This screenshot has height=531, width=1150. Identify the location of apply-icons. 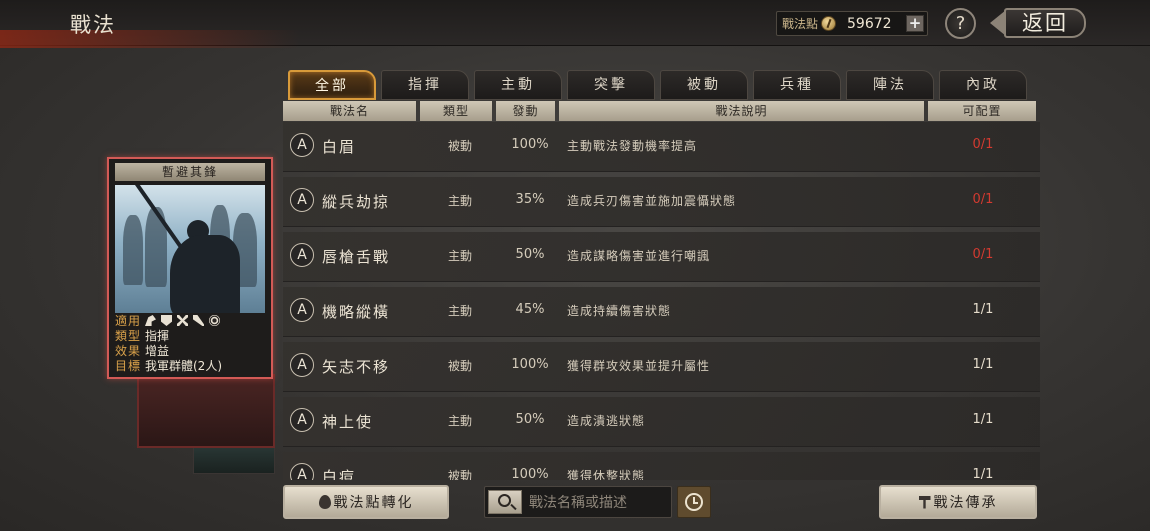
(185, 321).